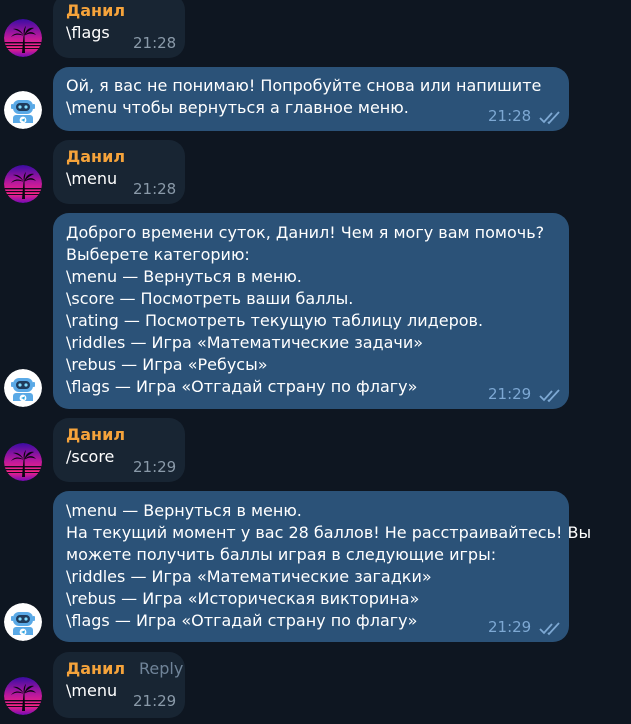  What do you see at coordinates (119, 29) in the screenshot?
I see `message-bubble: Данил \flags 21:28` at bounding box center [119, 29].